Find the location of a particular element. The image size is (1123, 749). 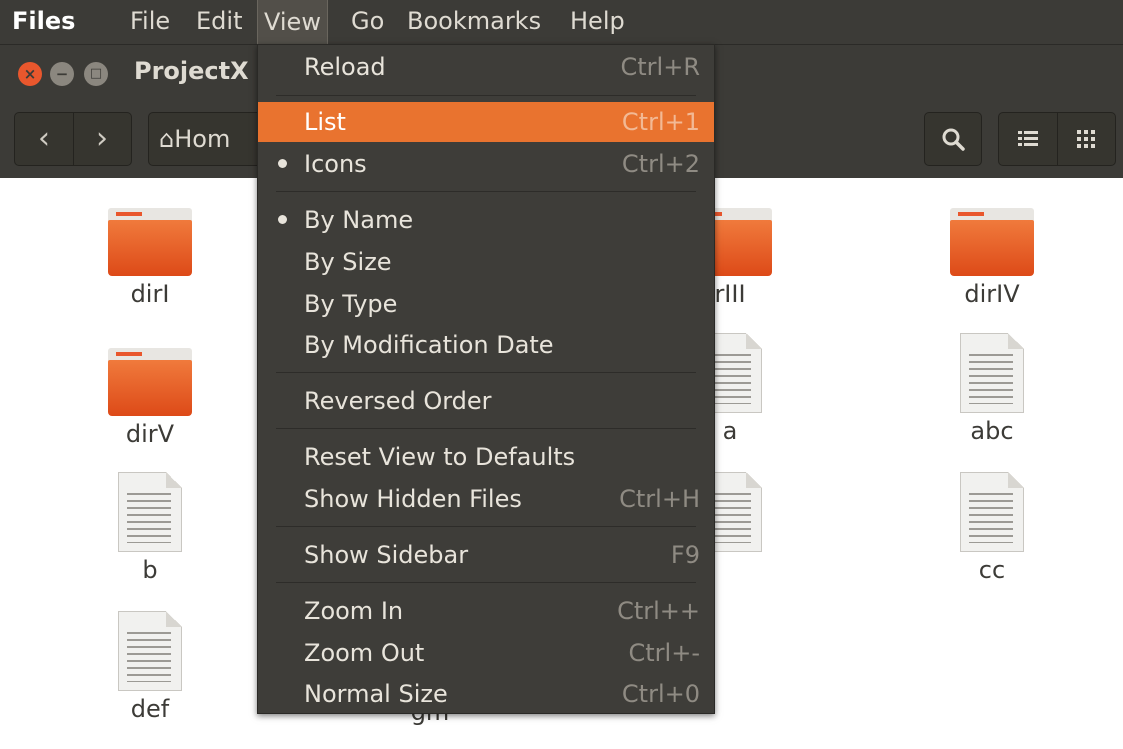

menu-item-label: Show Hidden Files is located at coordinates (413, 499).